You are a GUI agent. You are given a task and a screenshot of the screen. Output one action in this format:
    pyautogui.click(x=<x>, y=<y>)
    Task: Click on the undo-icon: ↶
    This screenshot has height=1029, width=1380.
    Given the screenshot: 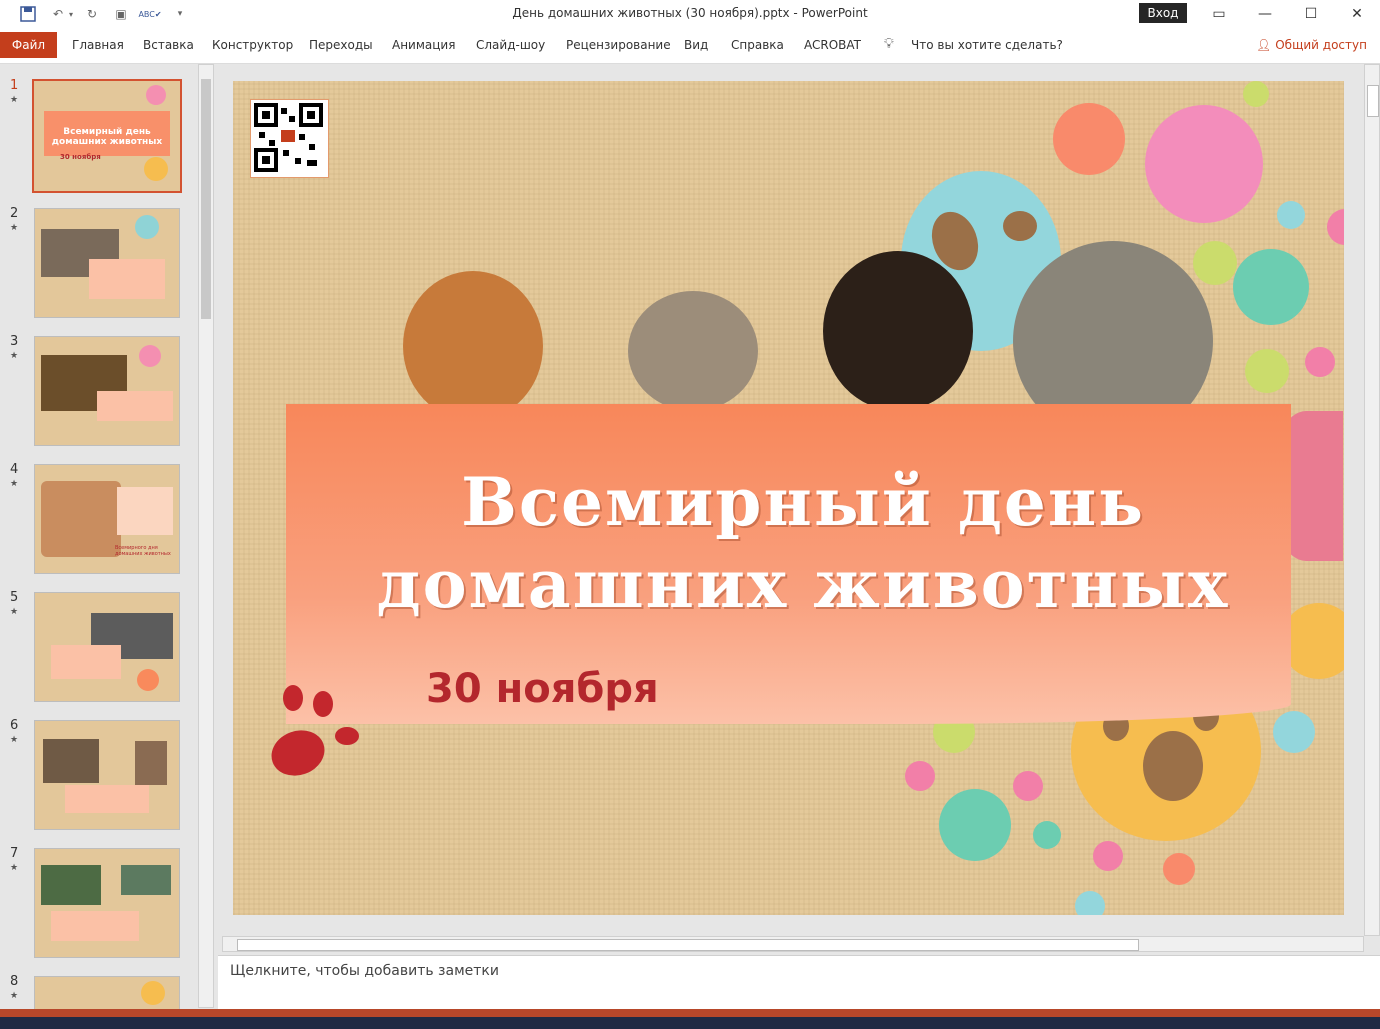 What is the action you would take?
    pyautogui.click(x=58, y=14)
    